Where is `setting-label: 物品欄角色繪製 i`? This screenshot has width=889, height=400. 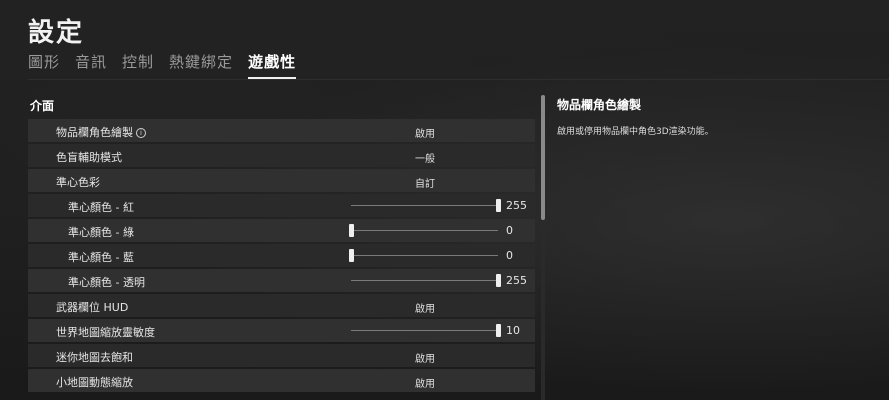 setting-label: 物品欄角色繪製 i is located at coordinates (101, 132).